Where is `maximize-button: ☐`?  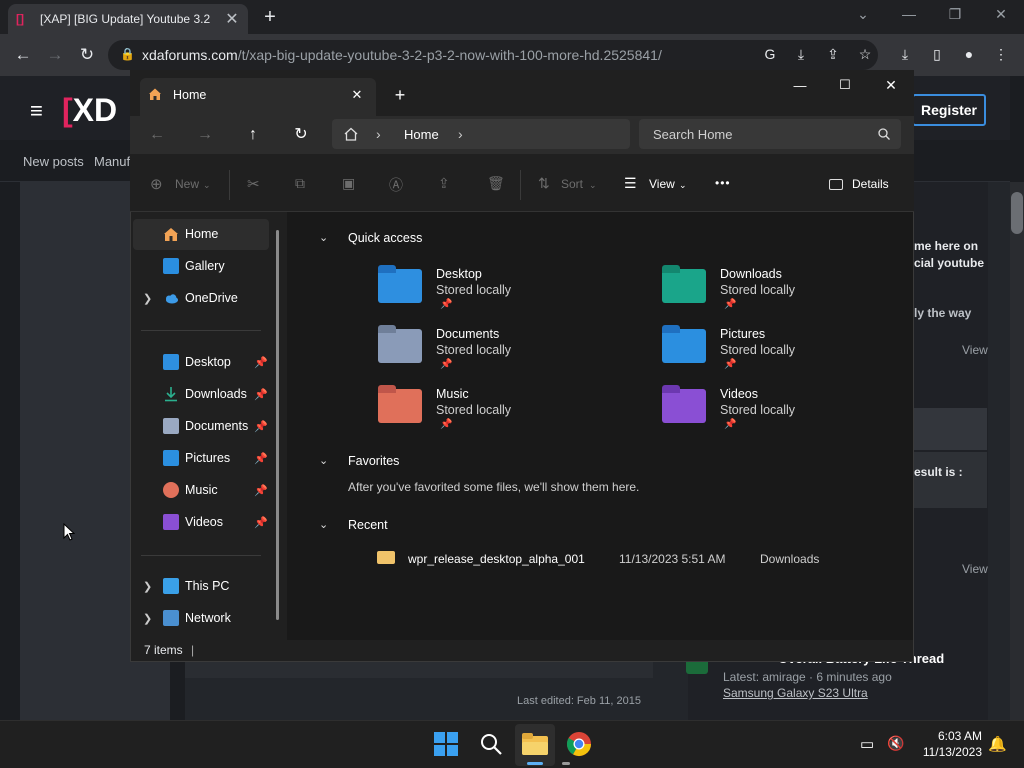 maximize-button: ☐ is located at coordinates (845, 85).